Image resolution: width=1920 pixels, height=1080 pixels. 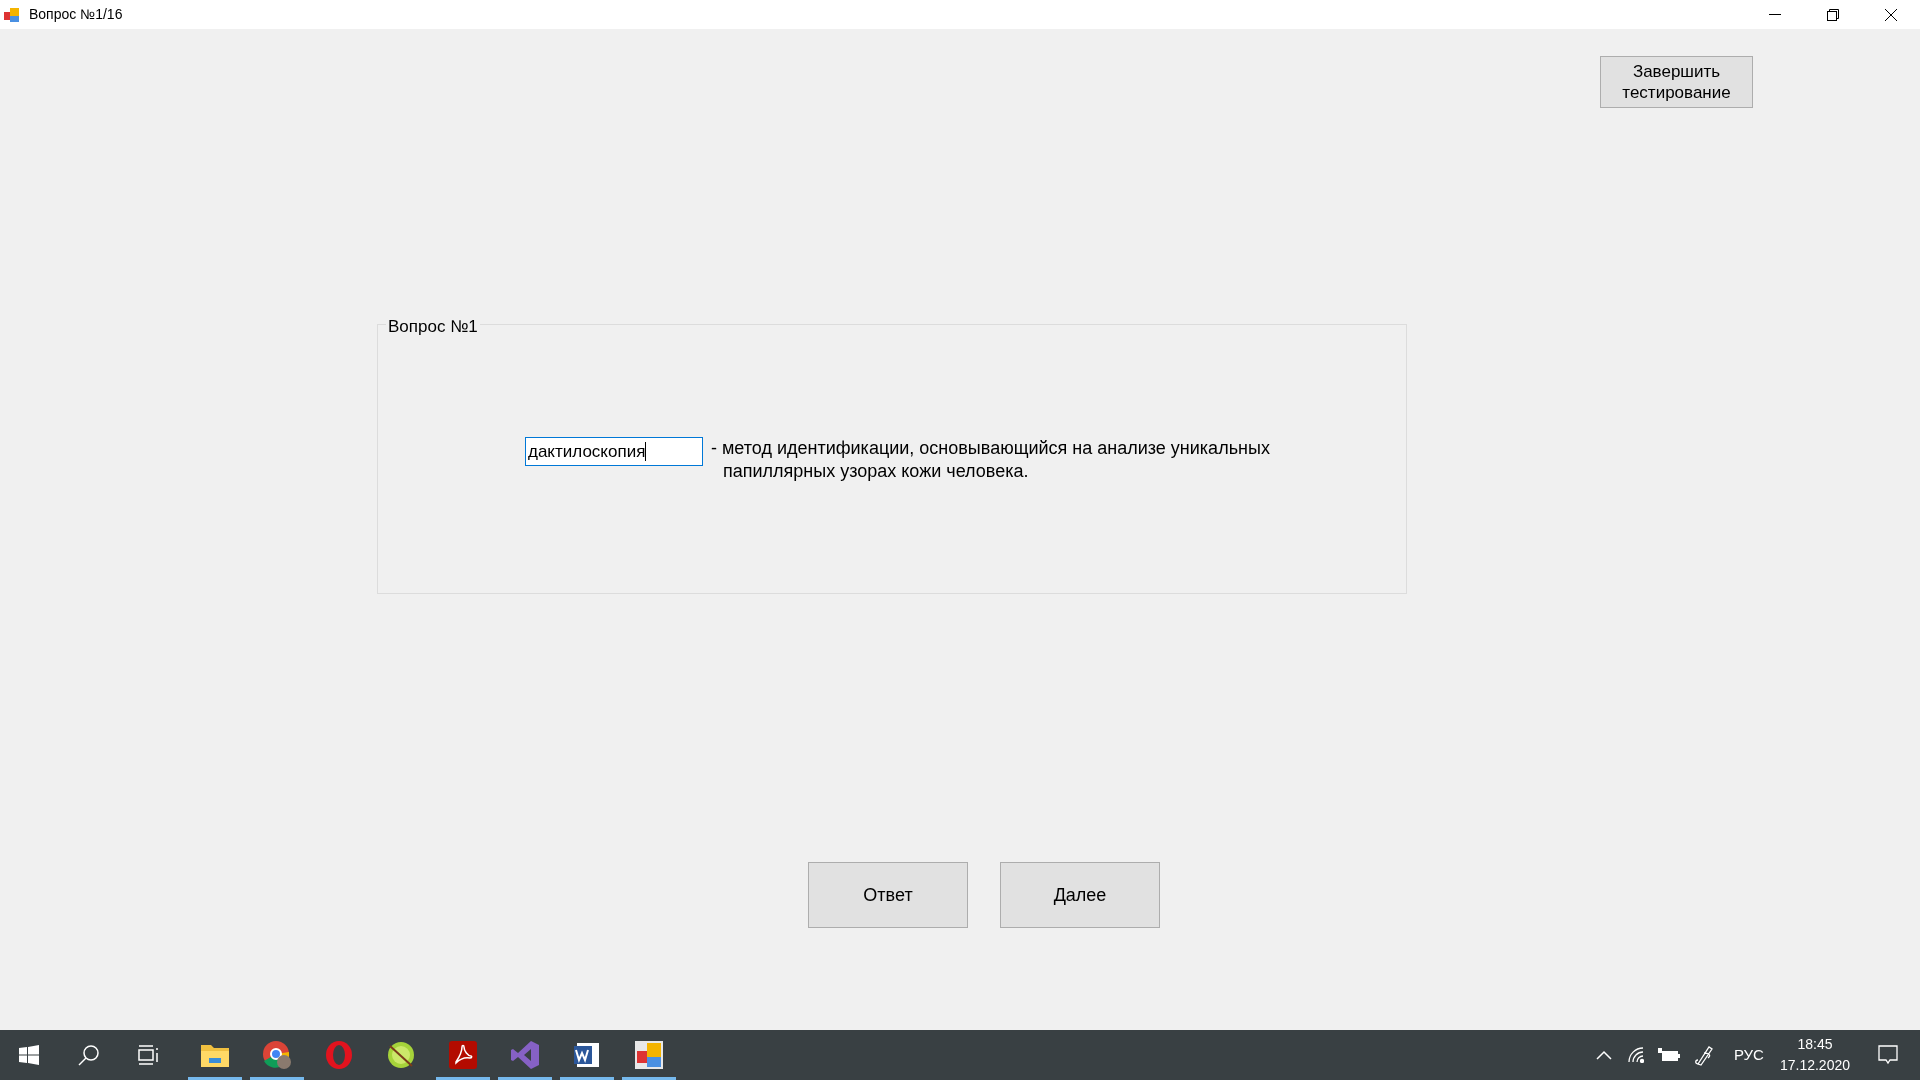 I want to click on answer-field: дактилоскопия, so click(x=614, y=451).